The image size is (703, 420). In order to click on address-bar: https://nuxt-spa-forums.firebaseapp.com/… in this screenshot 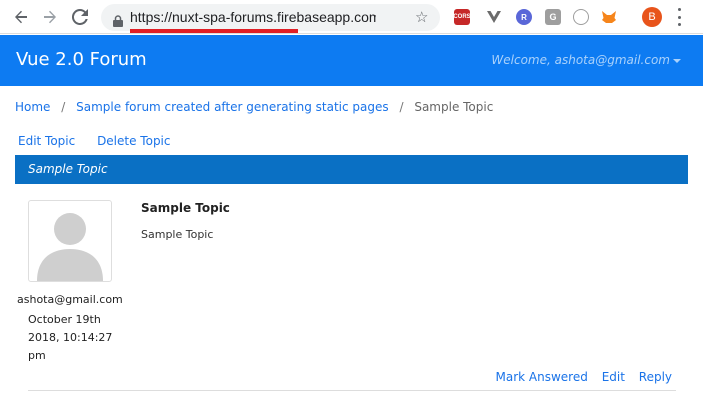, I will do `click(270, 17)`.